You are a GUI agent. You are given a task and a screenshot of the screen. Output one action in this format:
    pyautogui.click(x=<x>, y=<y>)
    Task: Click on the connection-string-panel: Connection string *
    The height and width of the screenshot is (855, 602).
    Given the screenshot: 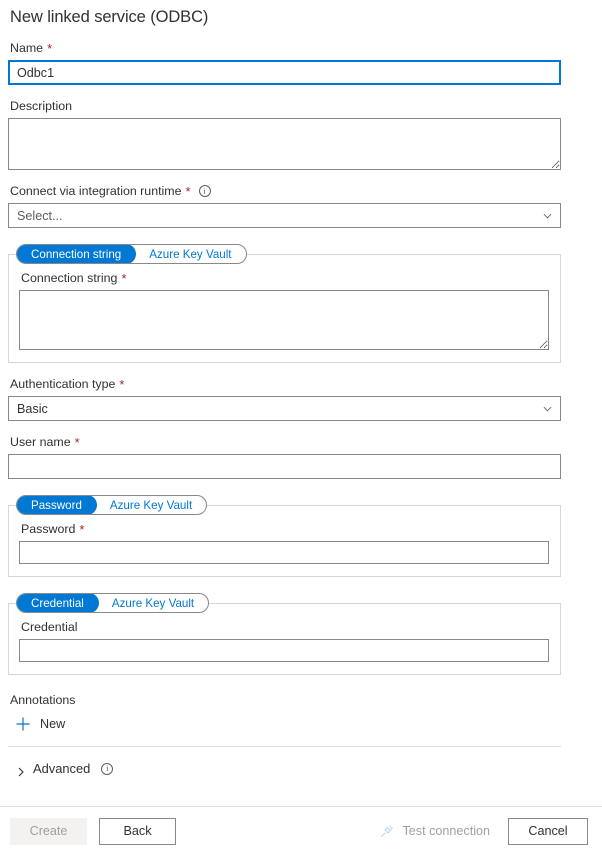 What is the action you would take?
    pyautogui.click(x=284, y=308)
    